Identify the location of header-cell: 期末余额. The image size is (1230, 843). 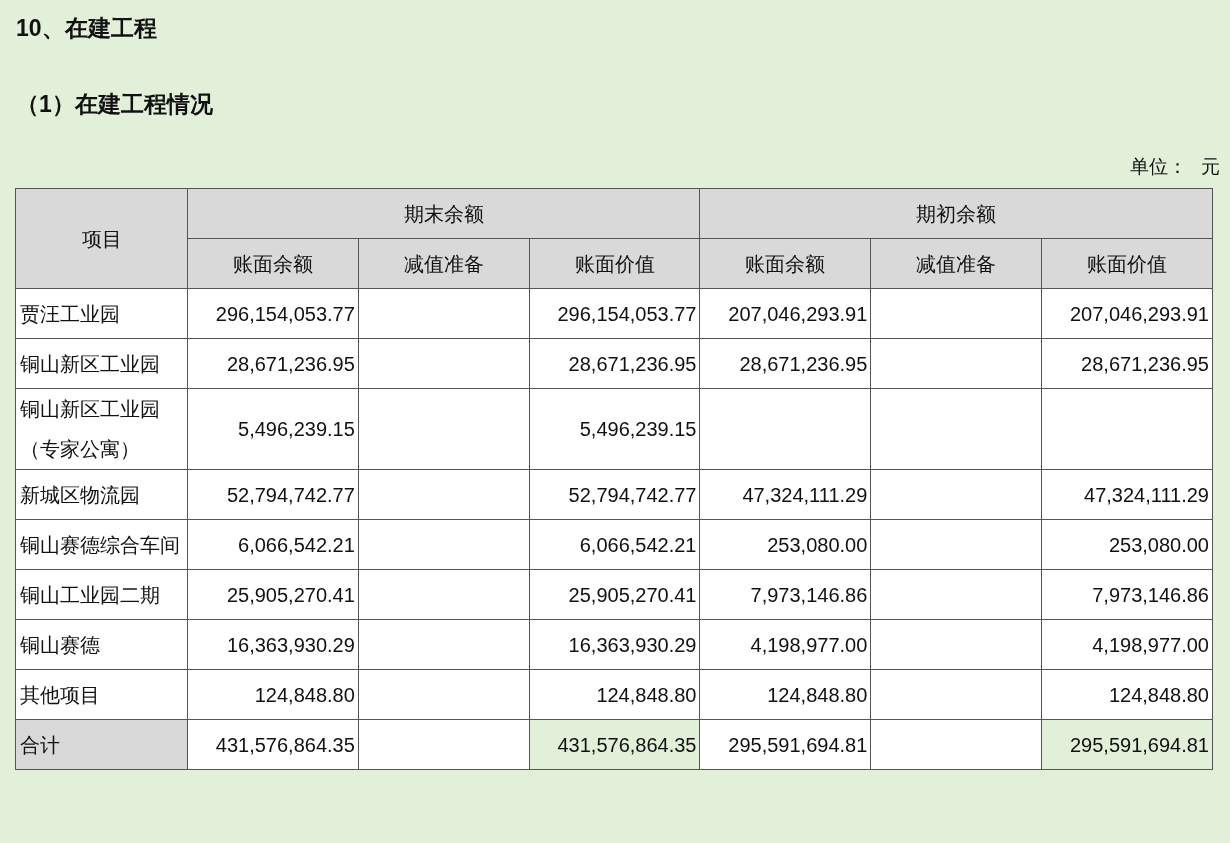
(443, 213).